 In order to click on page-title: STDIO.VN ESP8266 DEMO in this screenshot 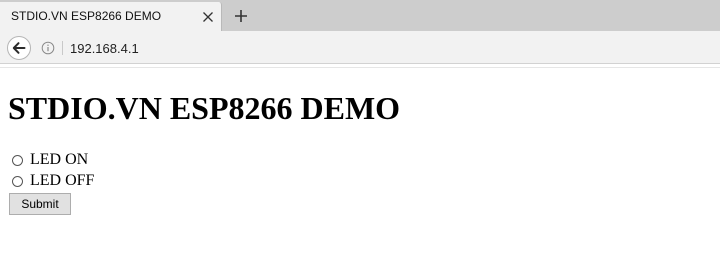, I will do `click(204, 108)`.